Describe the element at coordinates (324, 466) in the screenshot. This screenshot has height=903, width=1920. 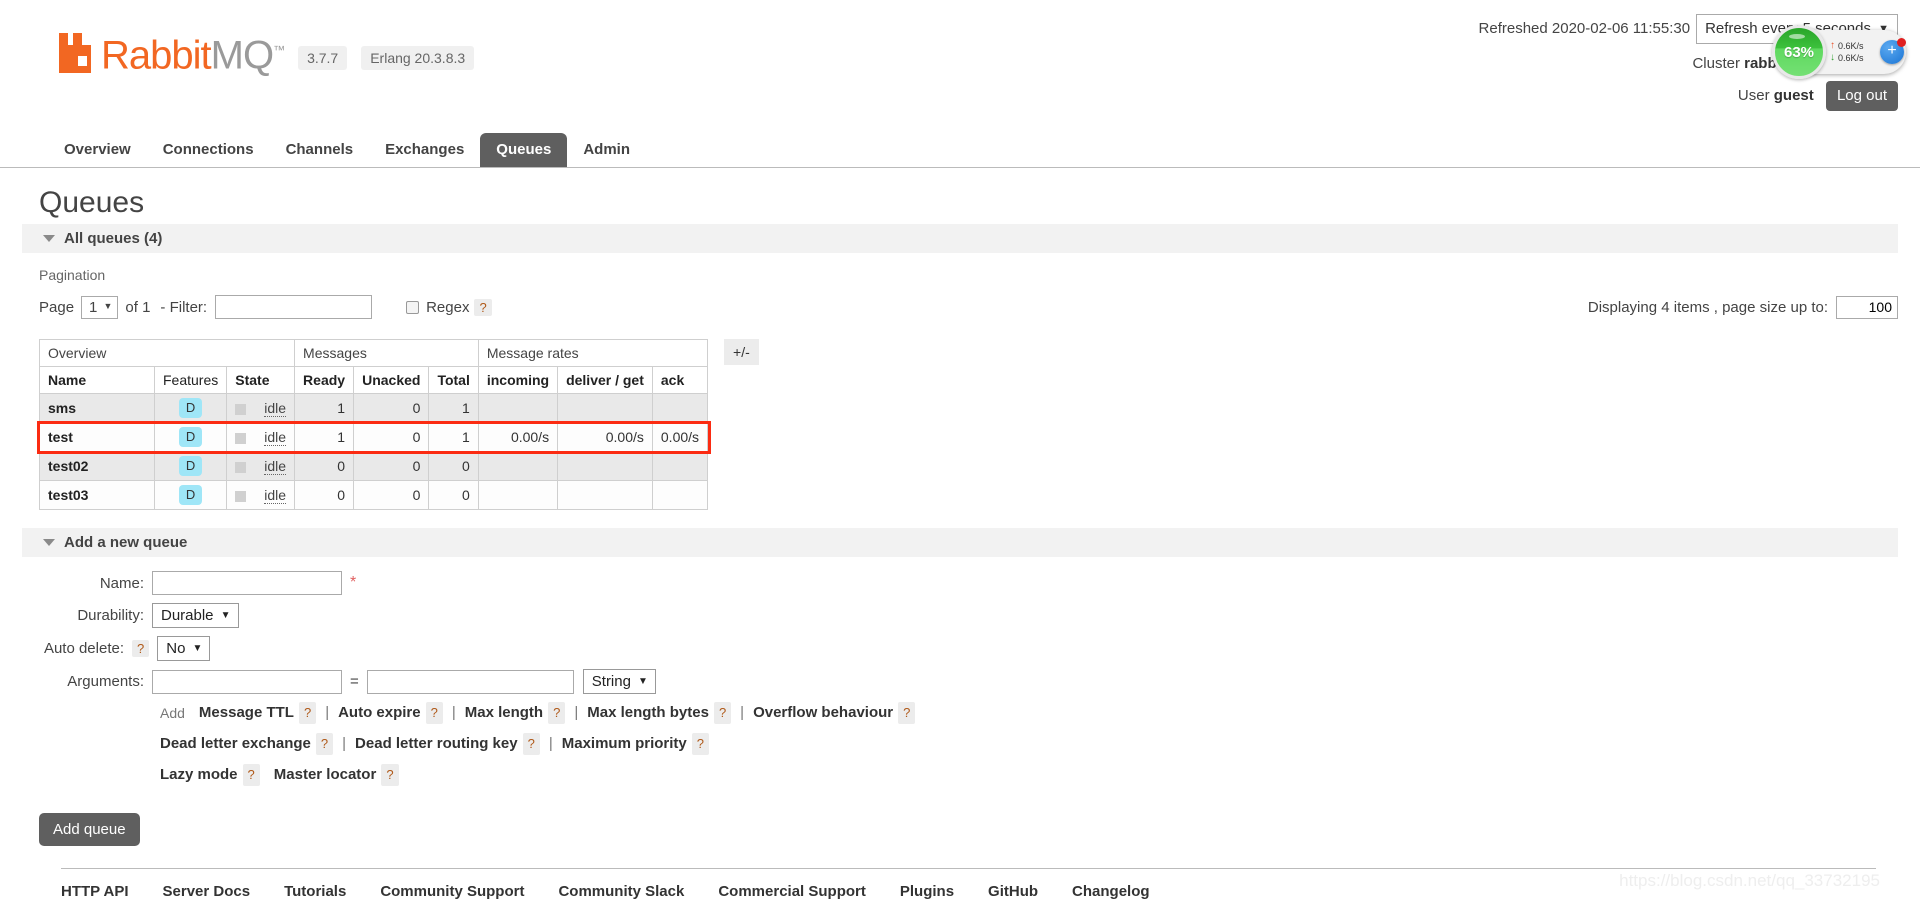
I see `queue-ready: 0` at that location.